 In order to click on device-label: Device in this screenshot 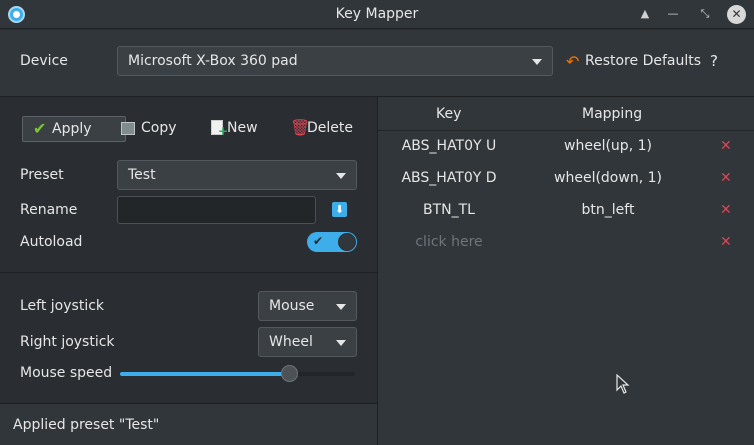, I will do `click(44, 61)`.